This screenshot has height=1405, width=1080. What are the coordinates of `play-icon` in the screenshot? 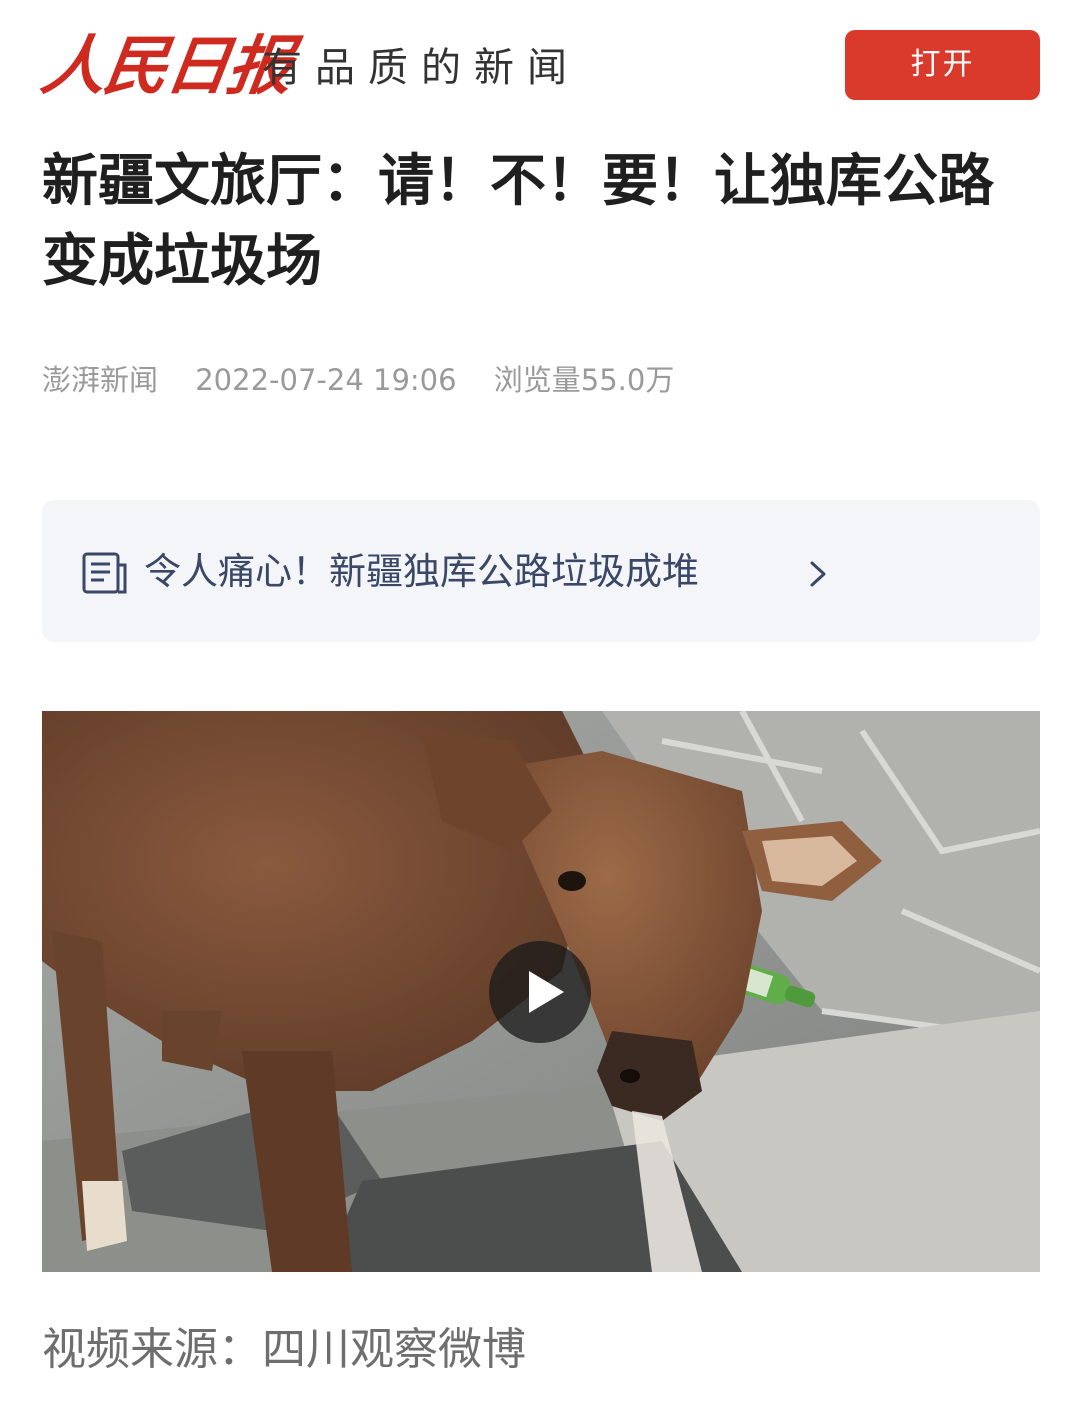 It's located at (546, 992).